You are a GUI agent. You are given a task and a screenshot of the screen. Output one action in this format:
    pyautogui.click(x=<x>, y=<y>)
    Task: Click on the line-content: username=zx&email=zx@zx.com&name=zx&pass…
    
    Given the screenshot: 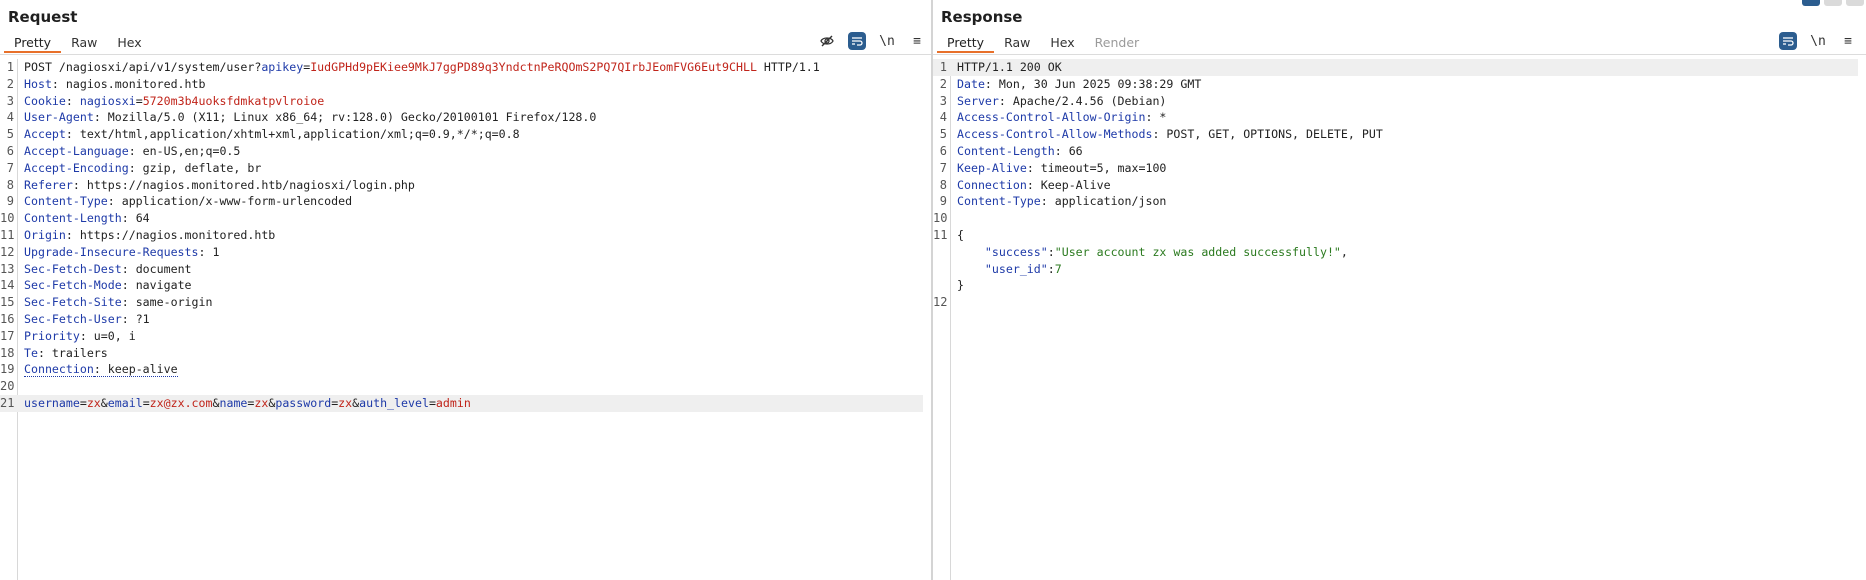 What is the action you would take?
    pyautogui.click(x=247, y=403)
    